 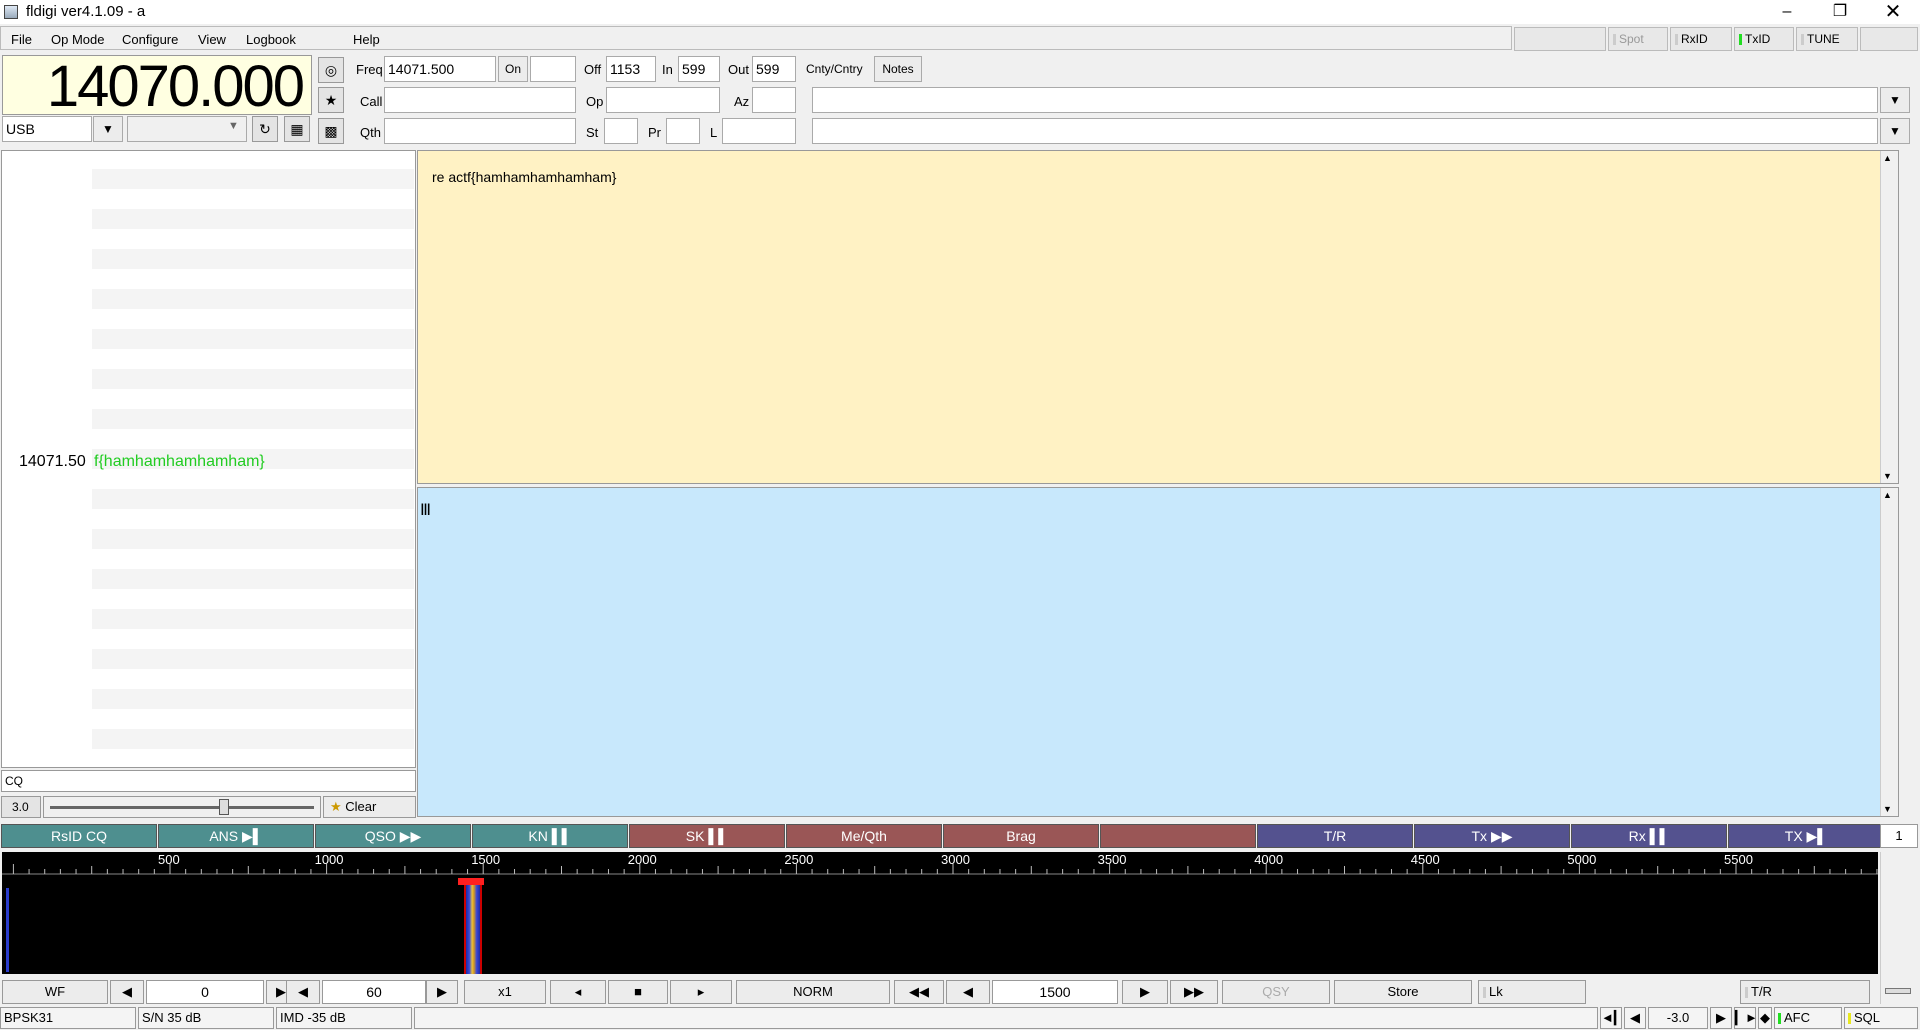 I want to click on locator-field, so click(x=759, y=131).